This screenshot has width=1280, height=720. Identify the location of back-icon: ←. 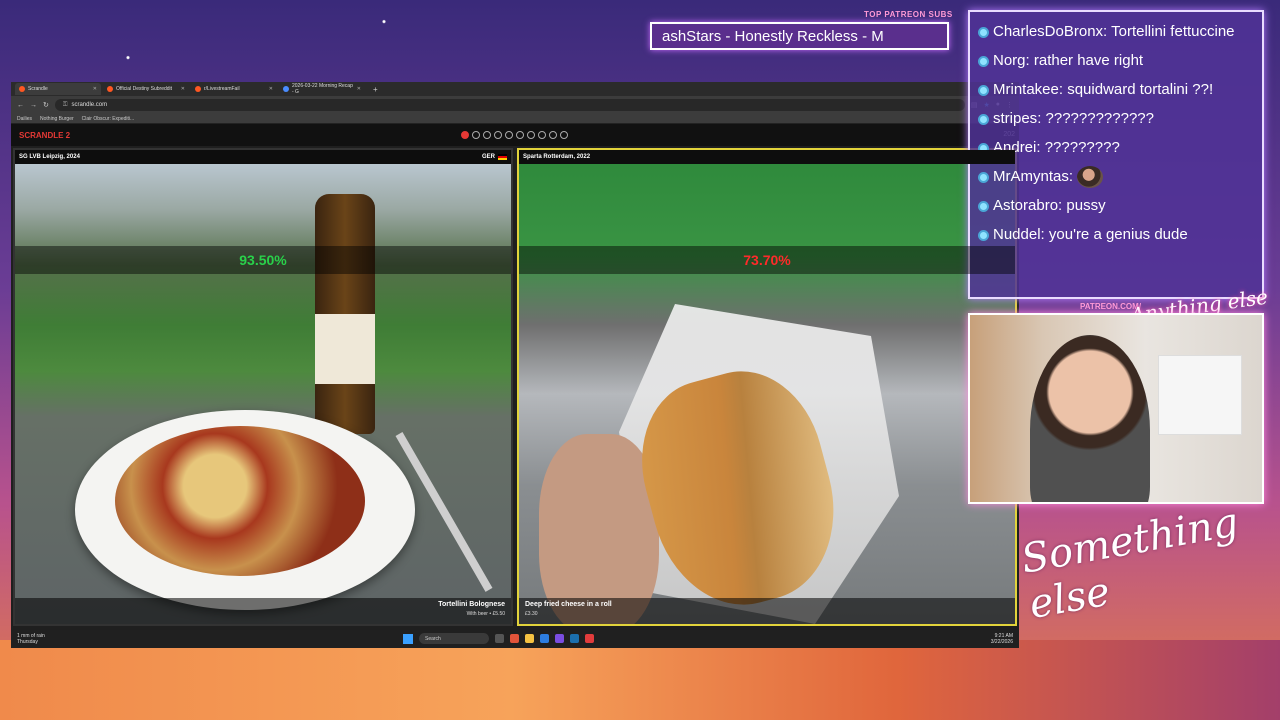
(20, 105).